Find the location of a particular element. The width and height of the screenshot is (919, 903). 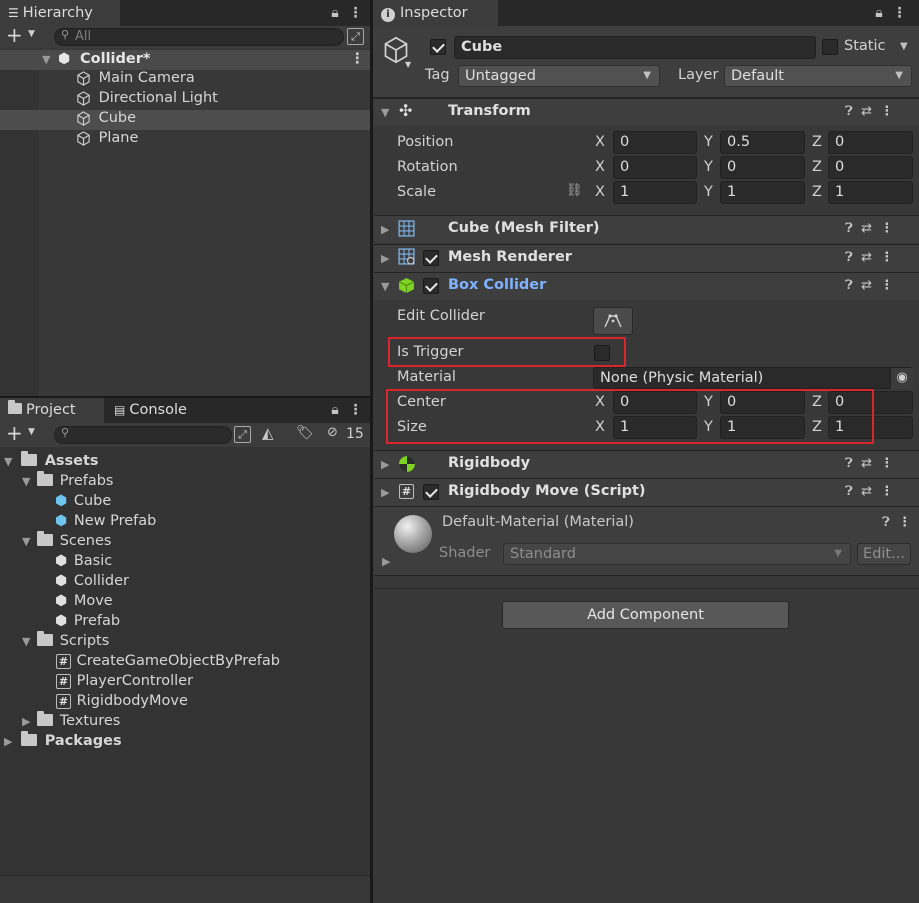

static-checkbox is located at coordinates (830, 47).